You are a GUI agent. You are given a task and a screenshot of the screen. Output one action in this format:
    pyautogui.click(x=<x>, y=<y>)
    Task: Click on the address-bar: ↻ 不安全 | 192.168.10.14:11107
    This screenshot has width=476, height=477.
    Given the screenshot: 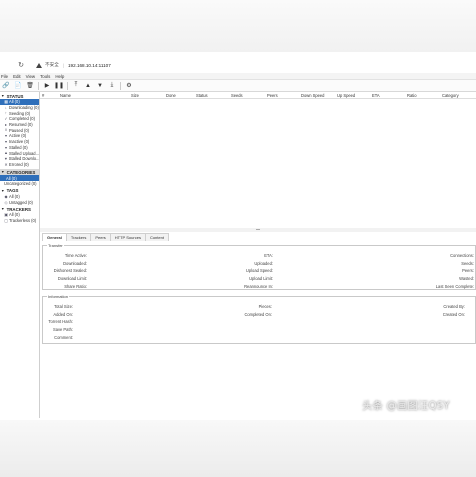 What is the action you would take?
    pyautogui.click(x=238, y=65)
    